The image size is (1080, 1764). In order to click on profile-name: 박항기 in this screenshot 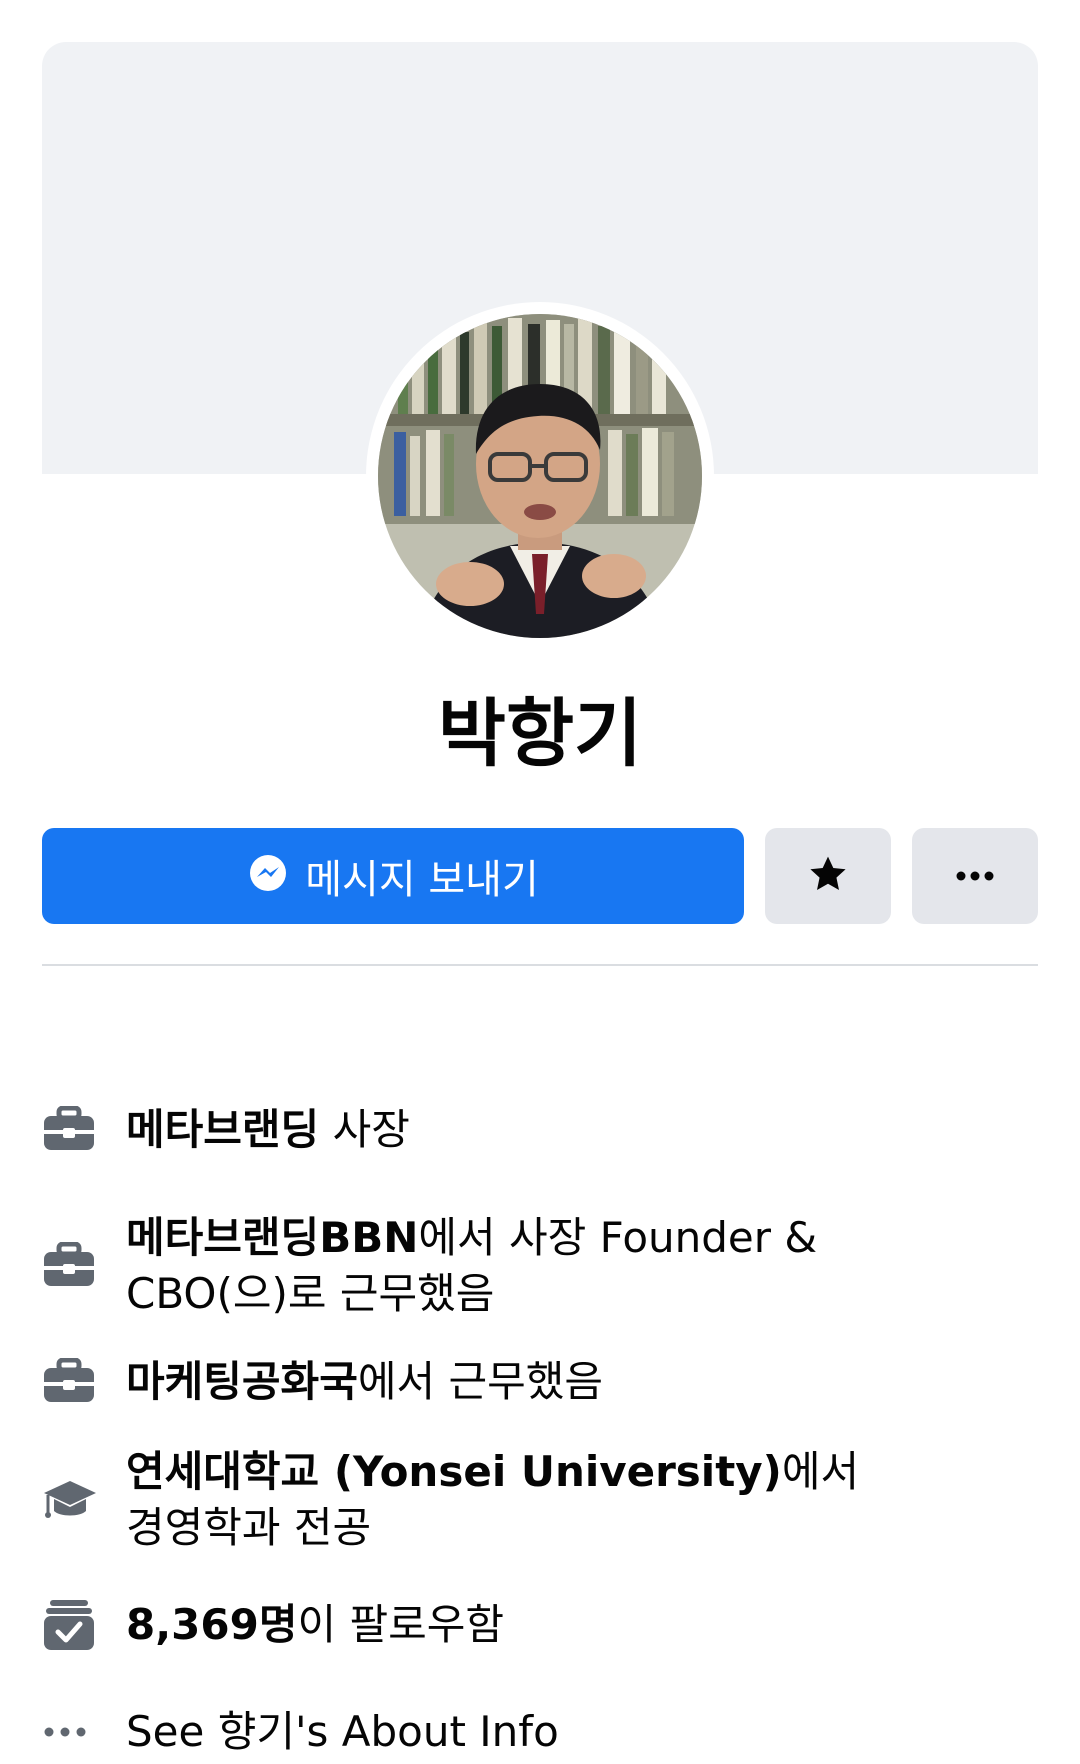, I will do `click(540, 734)`.